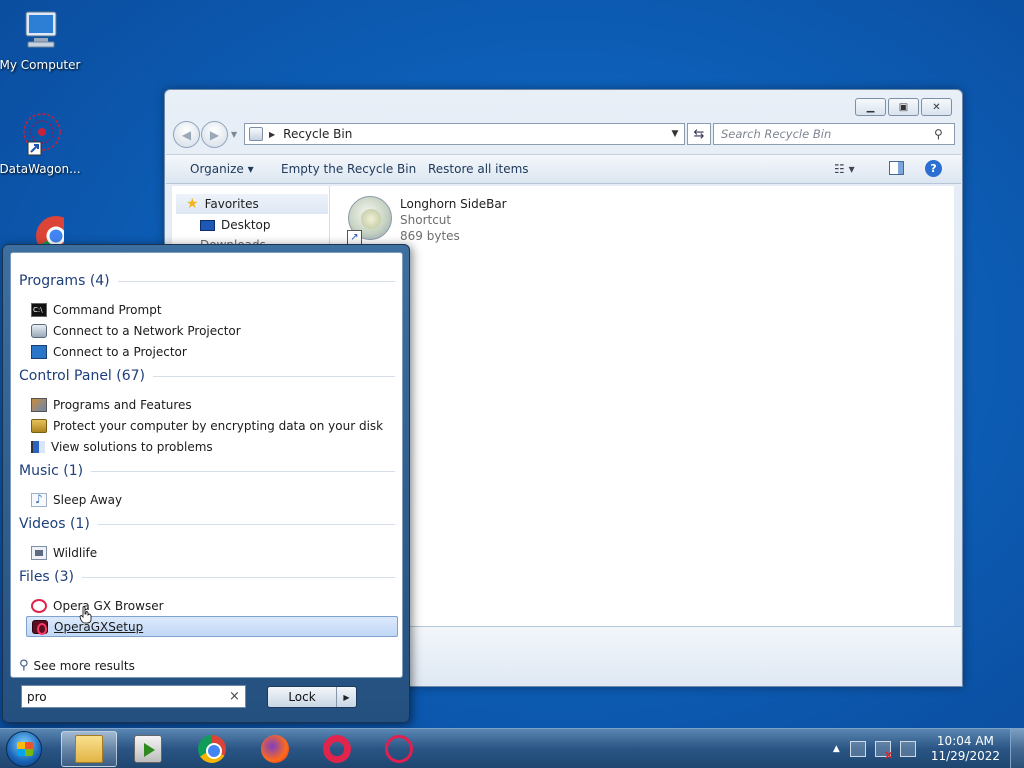 This screenshot has height=768, width=1024. Describe the element at coordinates (39, 499) in the screenshot. I see `music-file-icon` at that location.